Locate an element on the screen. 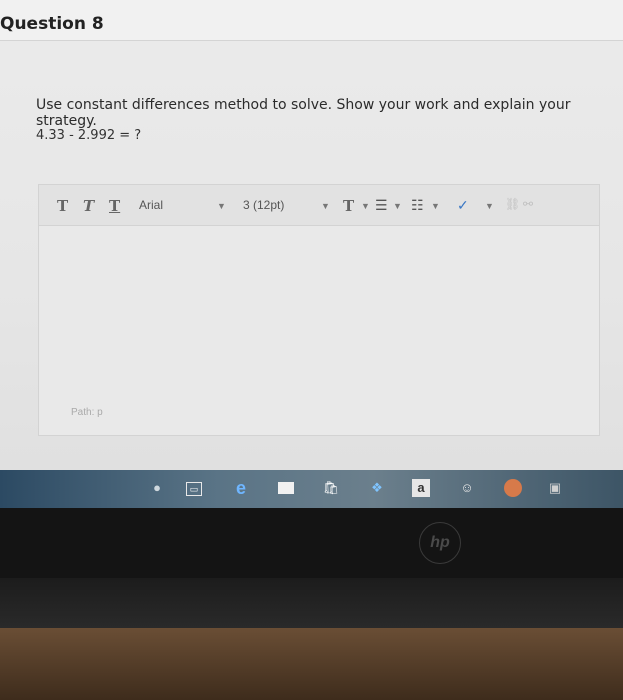 The height and width of the screenshot is (700, 623). underline-button: T is located at coordinates (114, 206).